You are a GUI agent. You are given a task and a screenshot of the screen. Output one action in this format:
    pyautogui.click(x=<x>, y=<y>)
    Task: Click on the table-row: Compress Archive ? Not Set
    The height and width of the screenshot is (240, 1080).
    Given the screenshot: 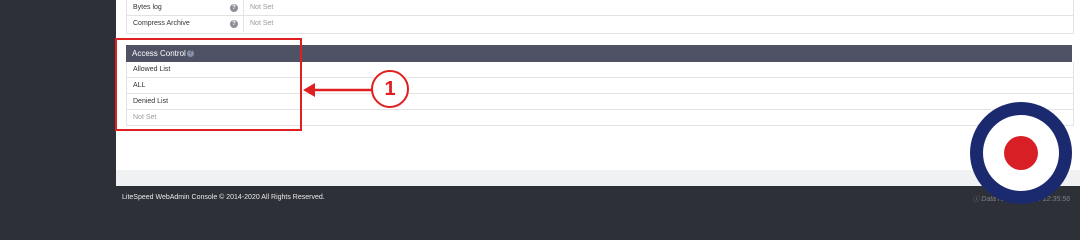 What is the action you would take?
    pyautogui.click(x=600, y=24)
    